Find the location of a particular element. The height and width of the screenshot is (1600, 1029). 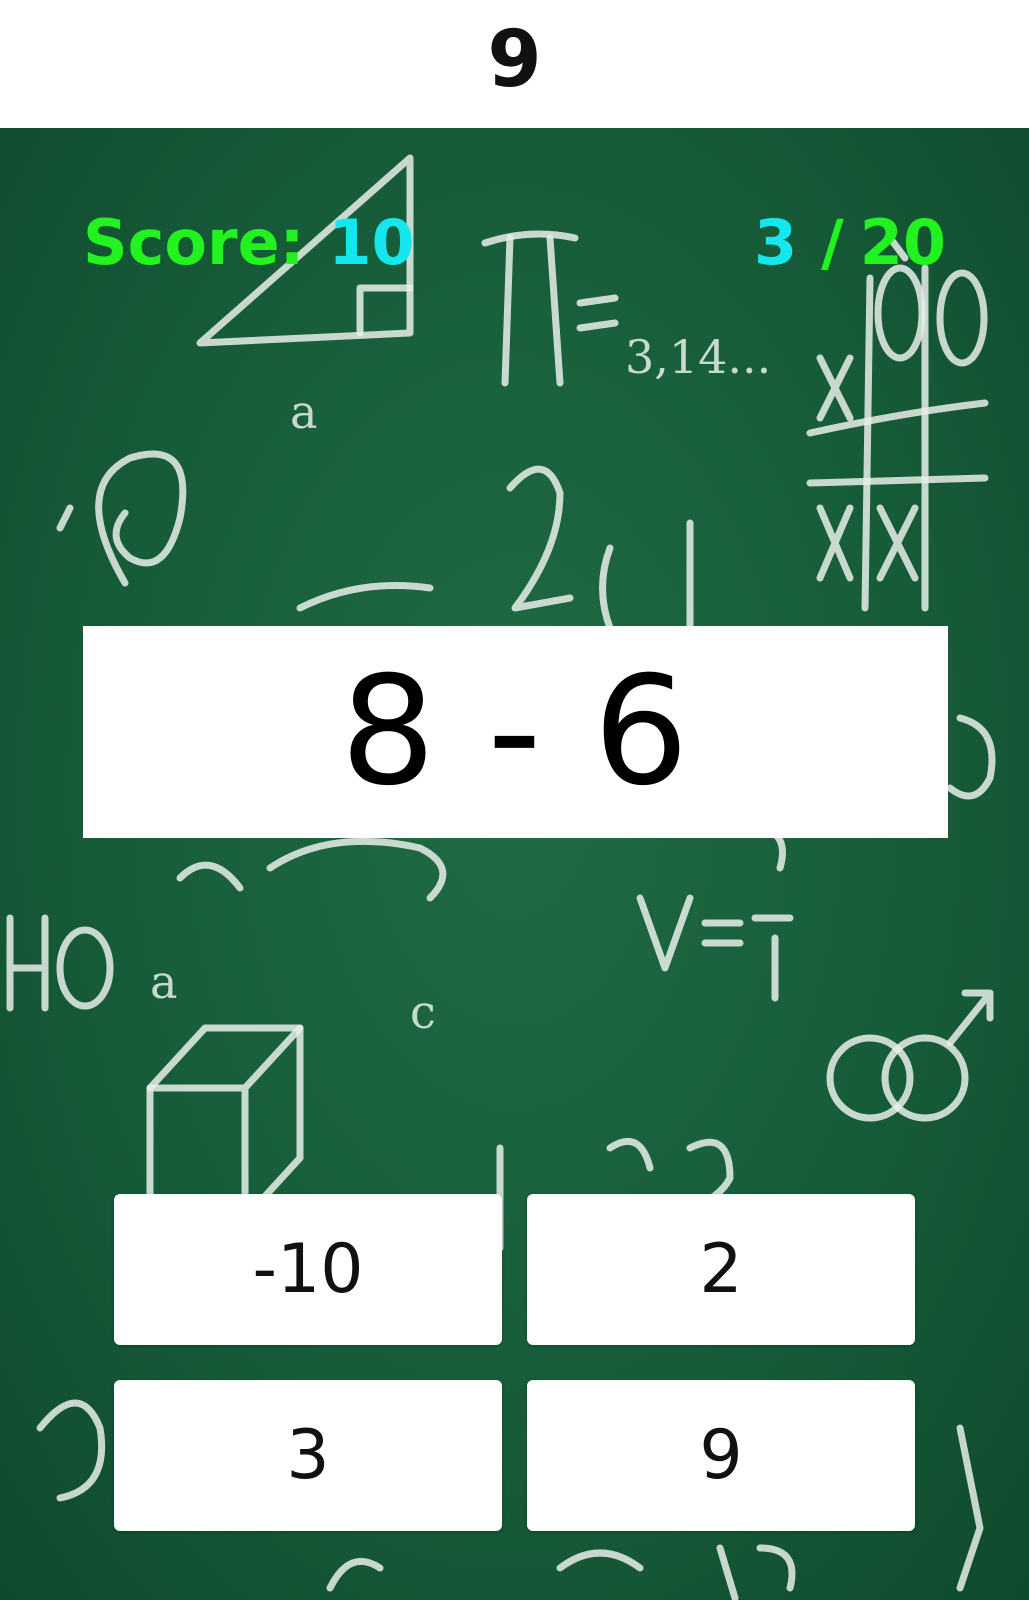

countdown-timer: 9 is located at coordinates (514, 60).